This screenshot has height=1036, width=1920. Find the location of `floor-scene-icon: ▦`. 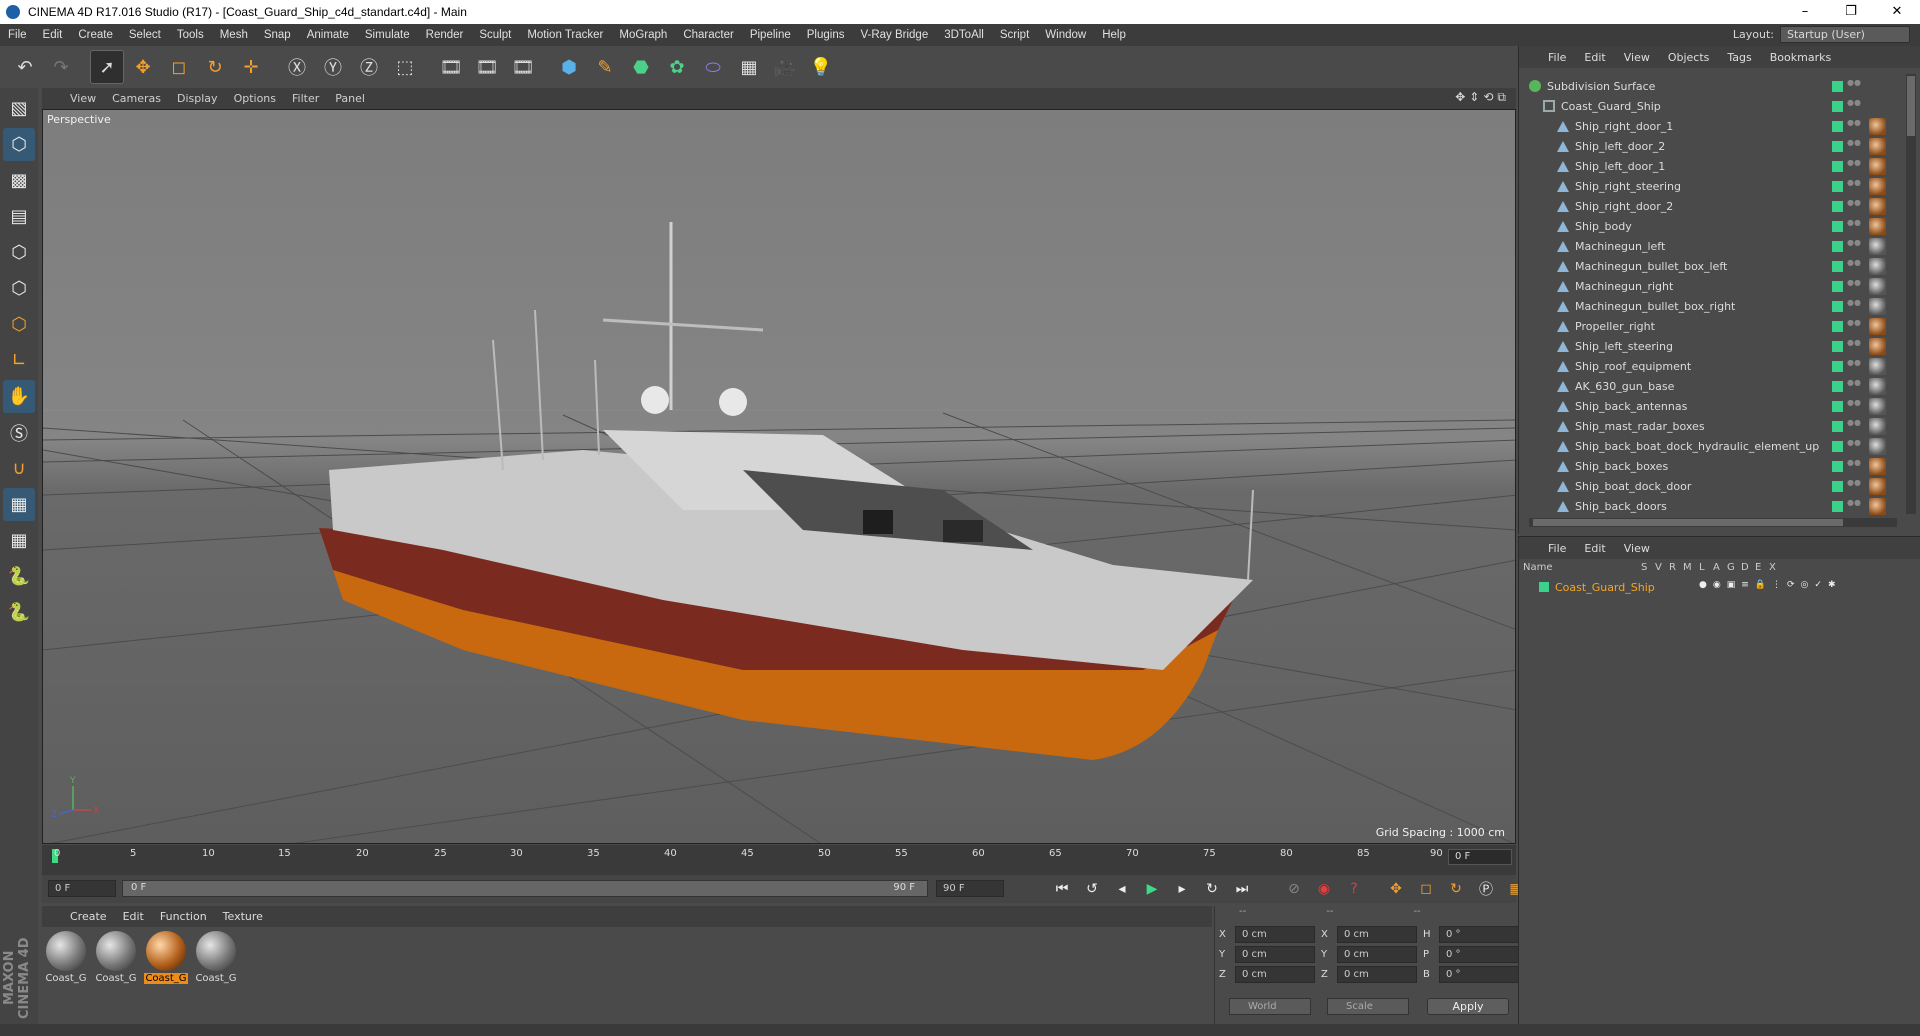

floor-scene-icon: ▦ is located at coordinates (749, 67).